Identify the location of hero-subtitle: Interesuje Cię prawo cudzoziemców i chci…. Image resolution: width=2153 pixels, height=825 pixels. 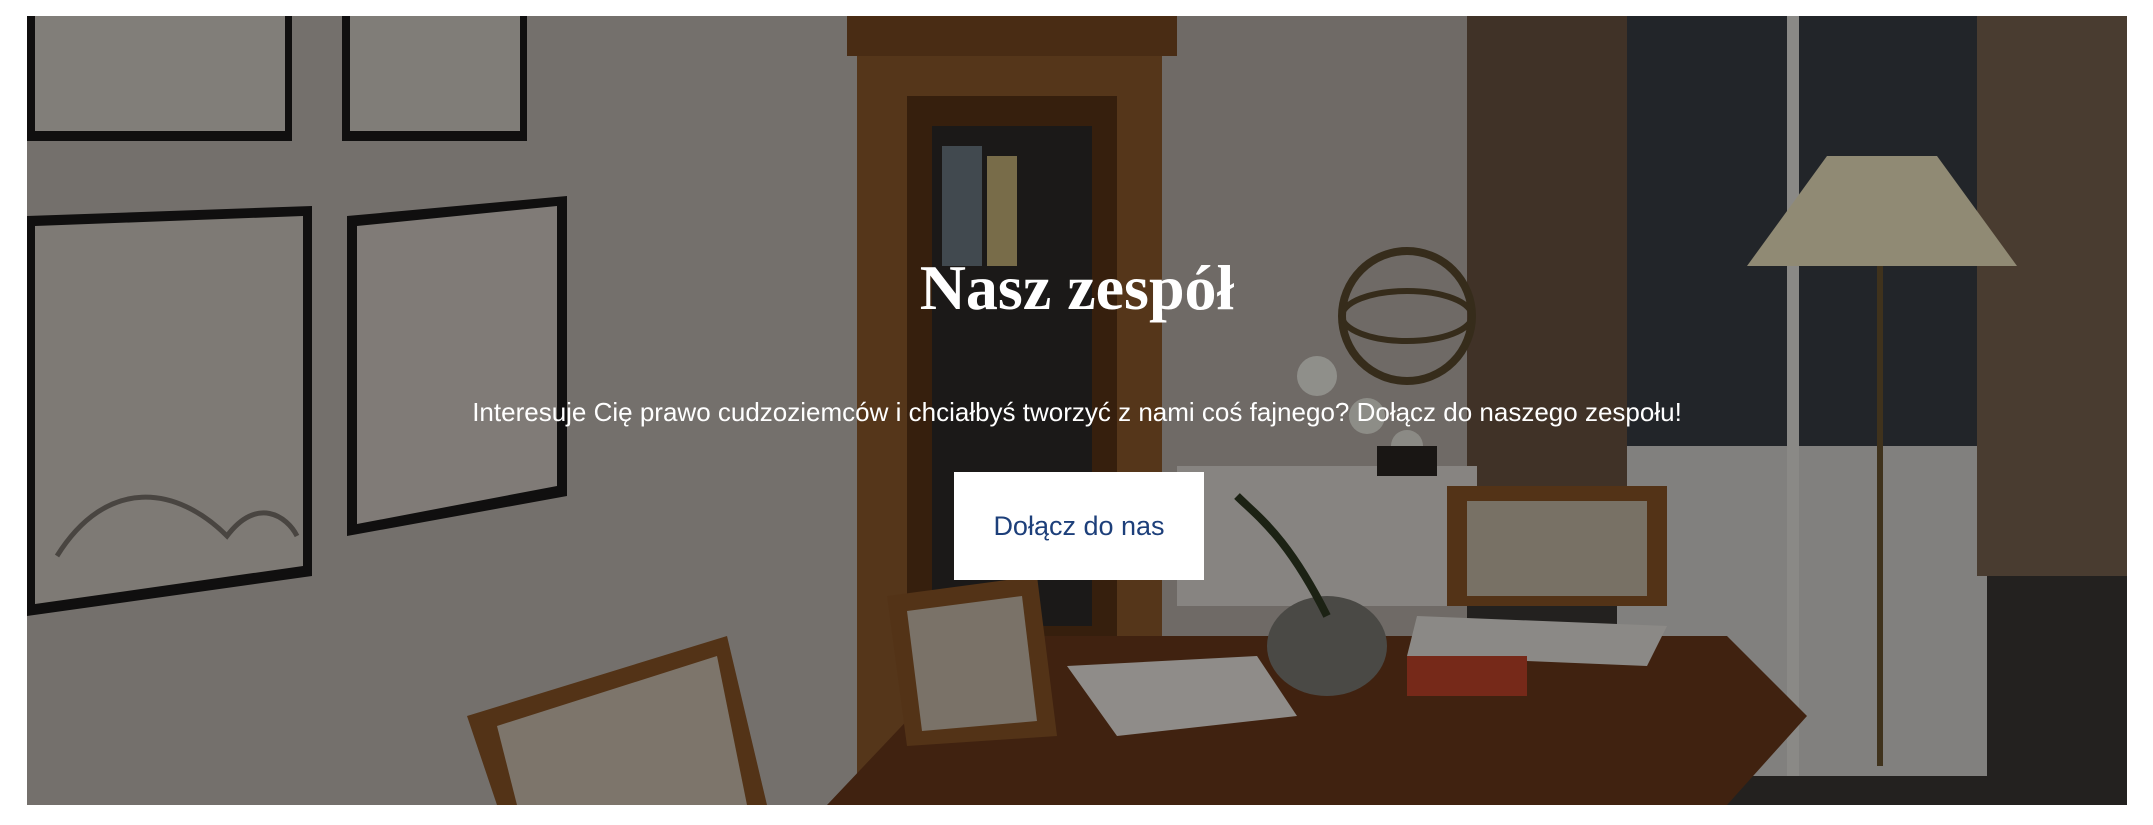
(1077, 412).